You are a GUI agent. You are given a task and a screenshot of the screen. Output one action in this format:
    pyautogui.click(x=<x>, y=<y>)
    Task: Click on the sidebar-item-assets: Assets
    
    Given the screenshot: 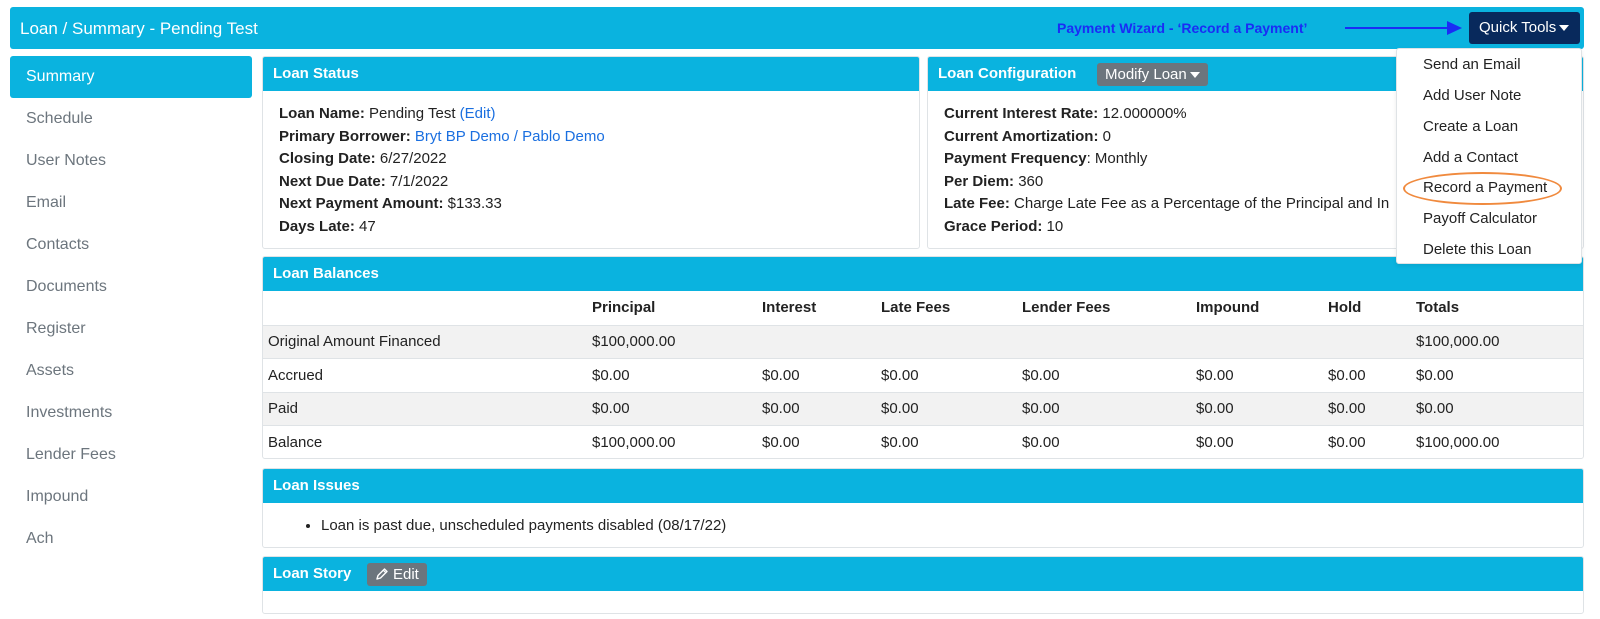 What is the action you would take?
    pyautogui.click(x=131, y=371)
    